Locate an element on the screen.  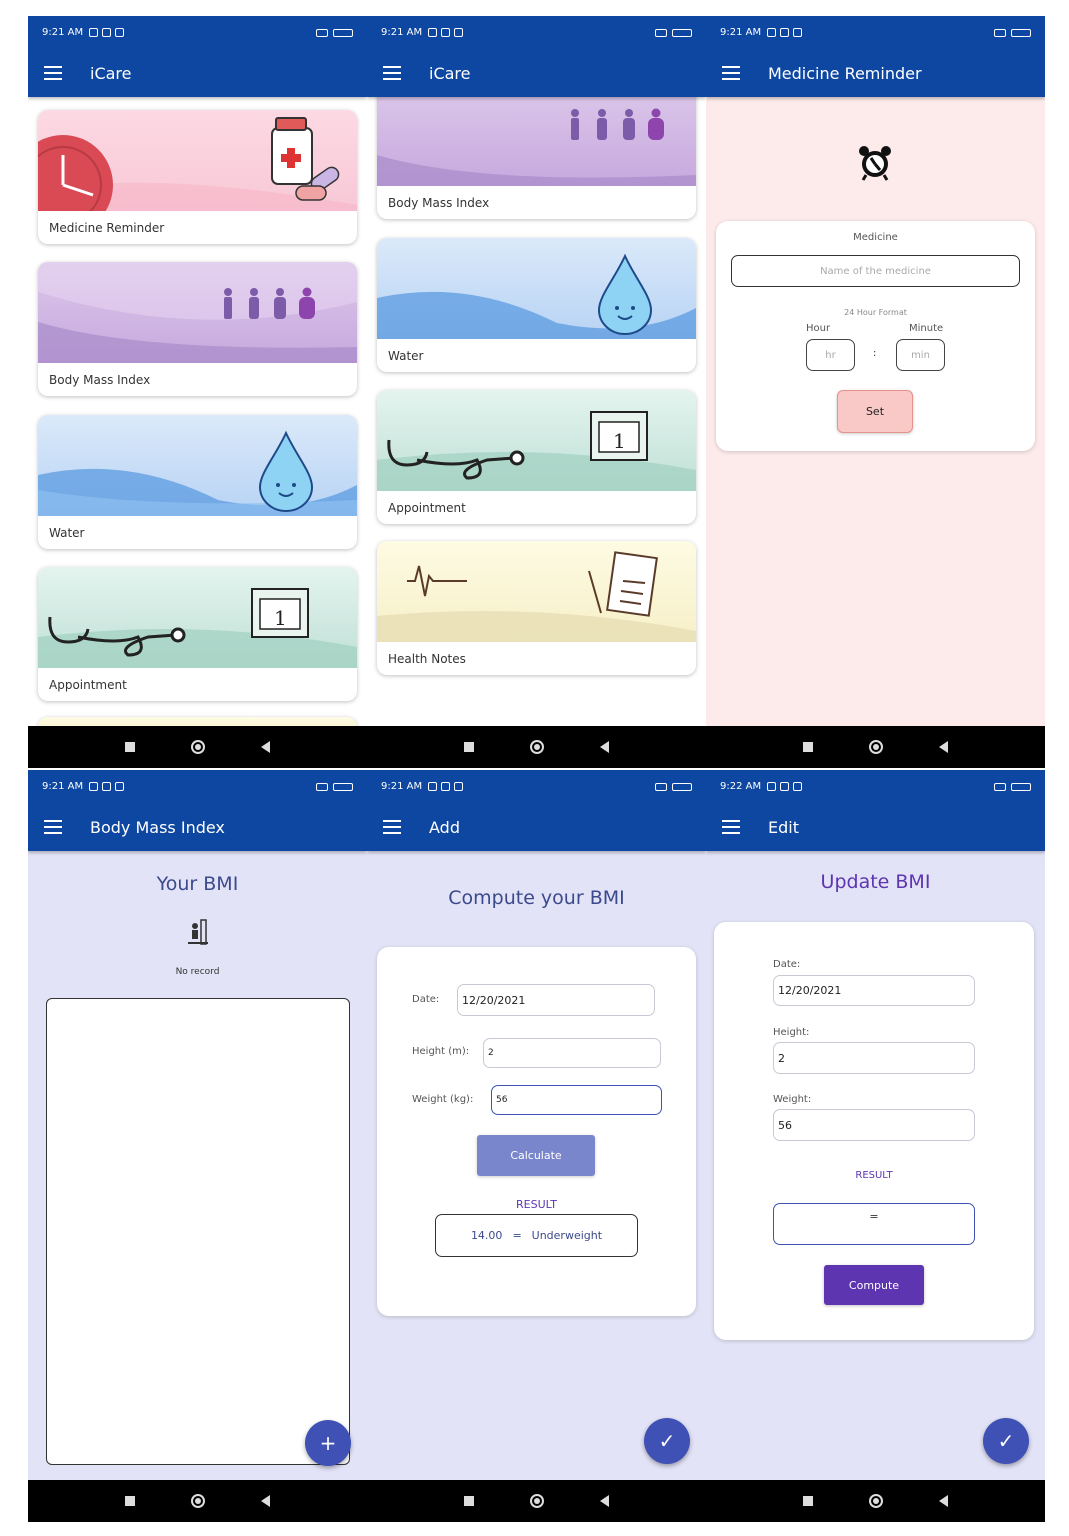
status-time: 9:22 AM is located at coordinates (741, 786).